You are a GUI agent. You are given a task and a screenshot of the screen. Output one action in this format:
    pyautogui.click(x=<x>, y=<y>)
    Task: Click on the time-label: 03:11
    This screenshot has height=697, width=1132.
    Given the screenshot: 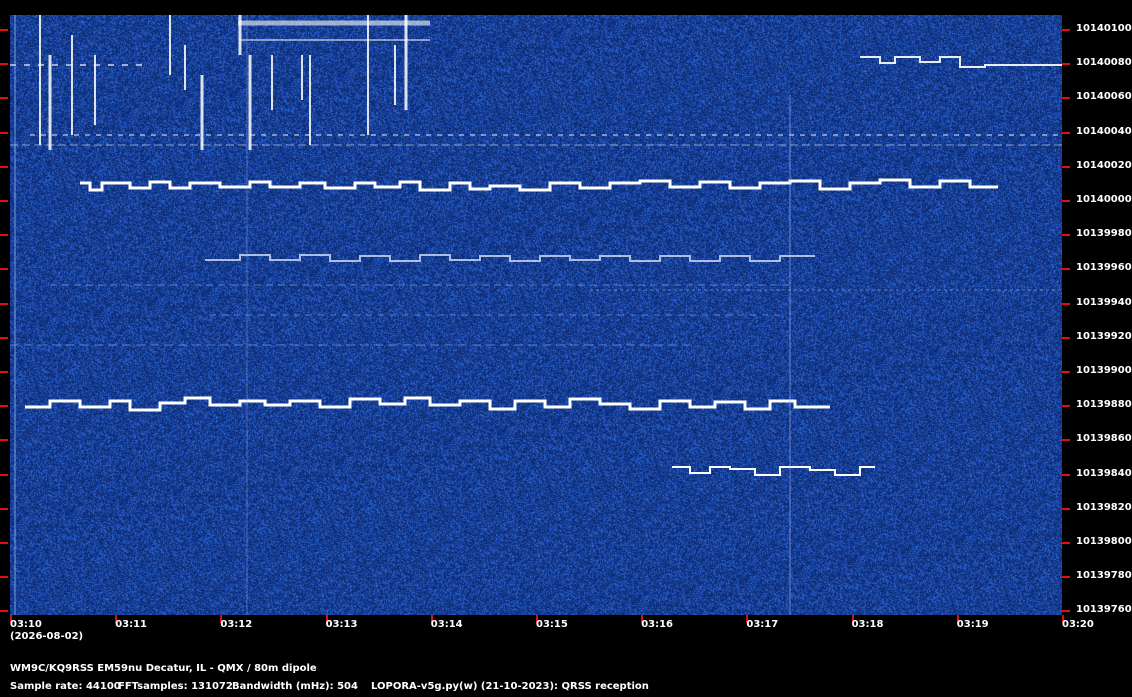 What is the action you would take?
    pyautogui.click(x=131, y=624)
    